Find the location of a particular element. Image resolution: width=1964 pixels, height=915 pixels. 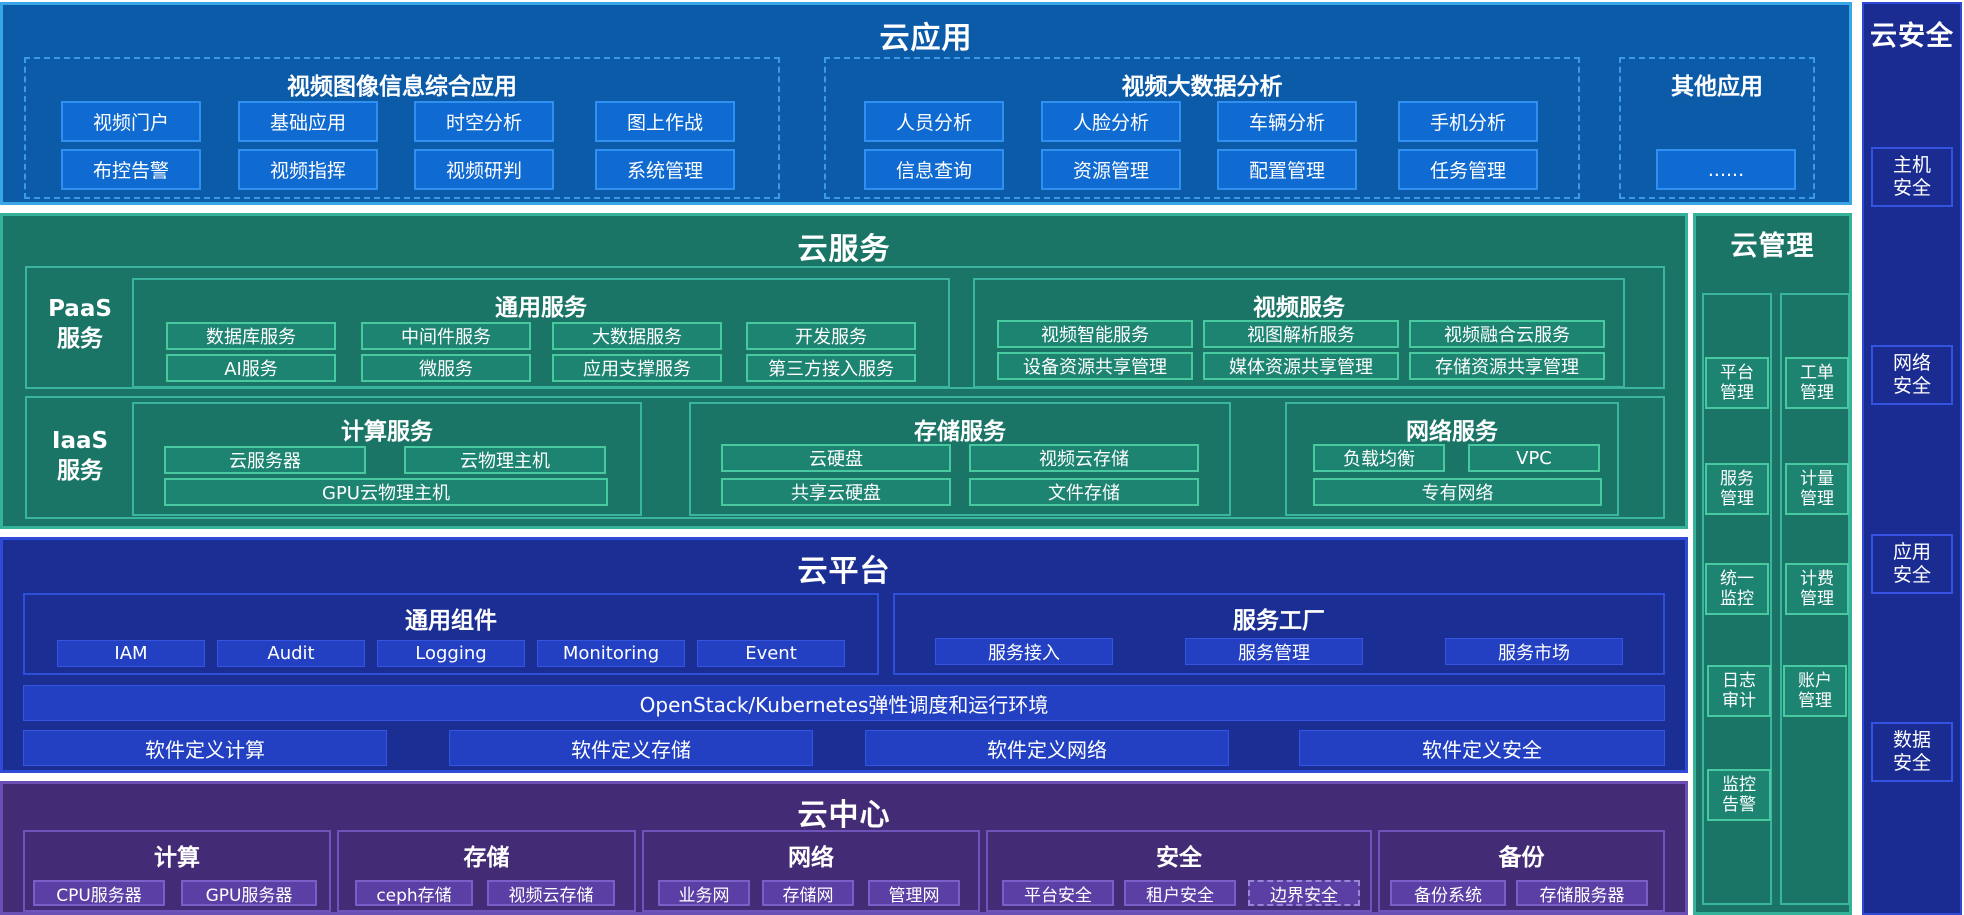

sds-item: 软件定义安全 is located at coordinates (1482, 748).